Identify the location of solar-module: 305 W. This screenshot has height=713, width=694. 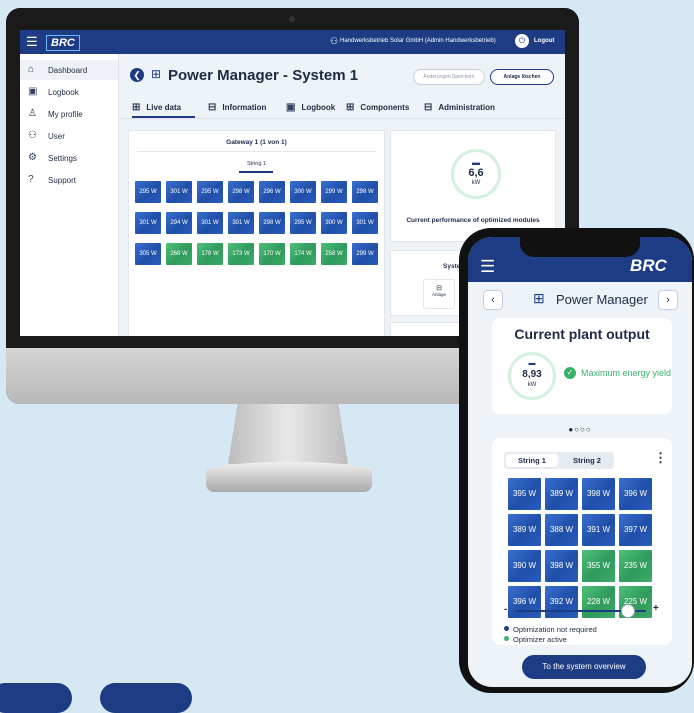
(148, 254).